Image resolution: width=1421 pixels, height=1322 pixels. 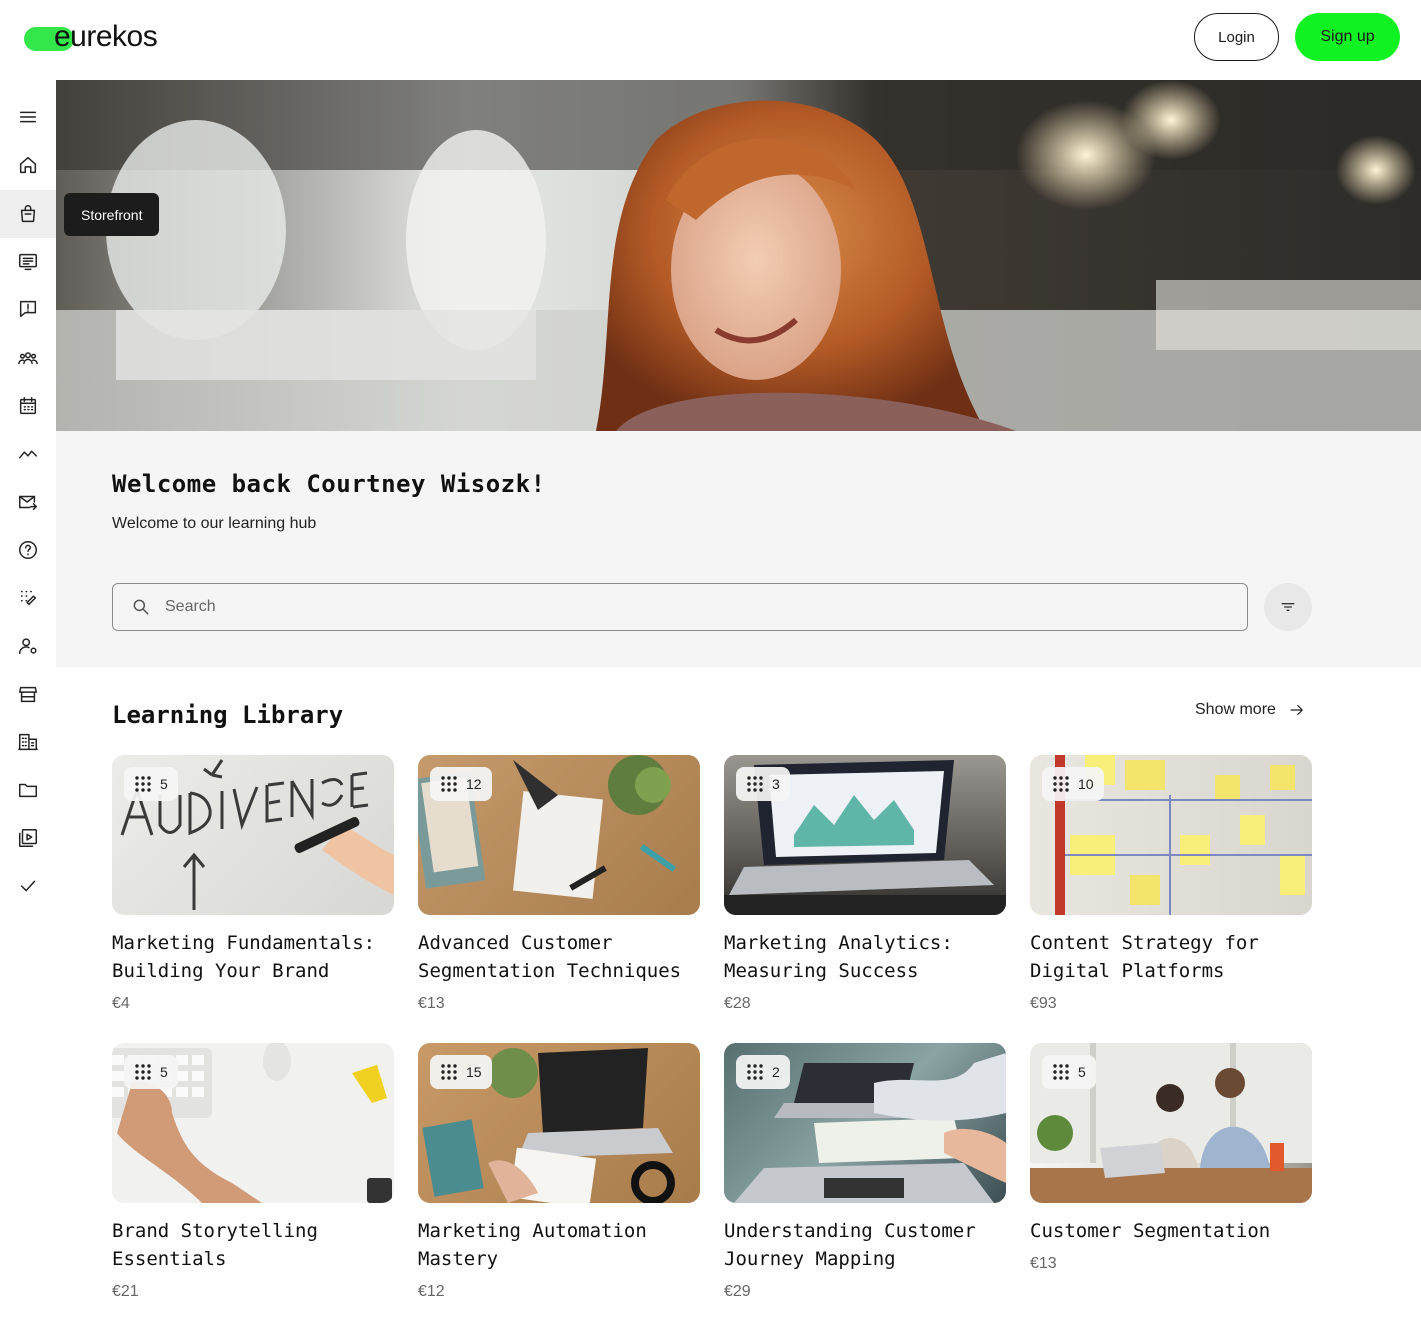 I want to click on filter-button, so click(x=1288, y=607).